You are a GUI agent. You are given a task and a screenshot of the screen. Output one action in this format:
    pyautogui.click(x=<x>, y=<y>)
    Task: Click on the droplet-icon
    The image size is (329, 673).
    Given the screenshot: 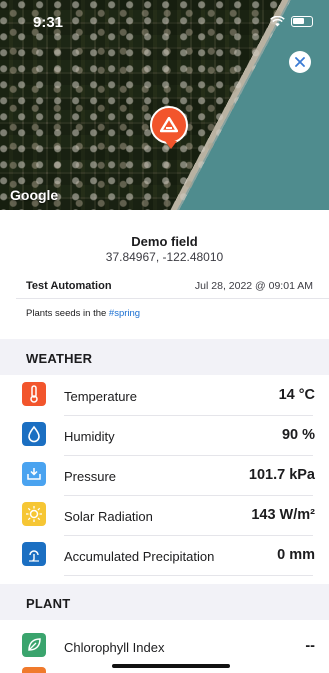 What is the action you would take?
    pyautogui.click(x=34, y=434)
    